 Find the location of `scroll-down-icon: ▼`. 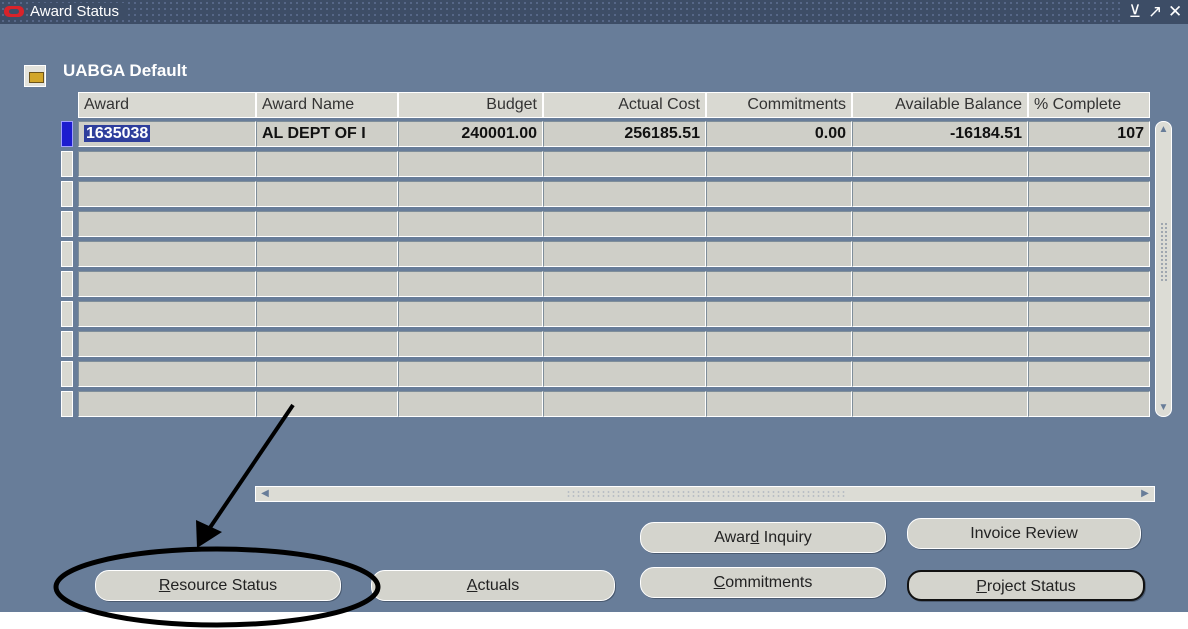

scroll-down-icon: ▼ is located at coordinates (1163, 408).